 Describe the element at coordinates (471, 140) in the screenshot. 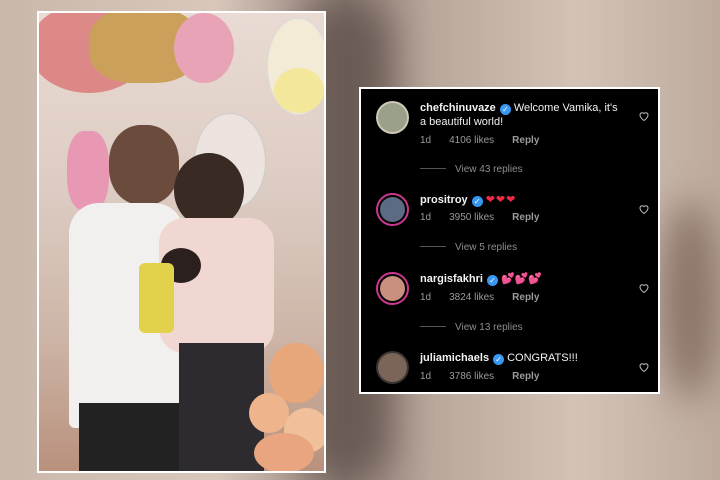

I see `like-count: 4106 likes` at that location.